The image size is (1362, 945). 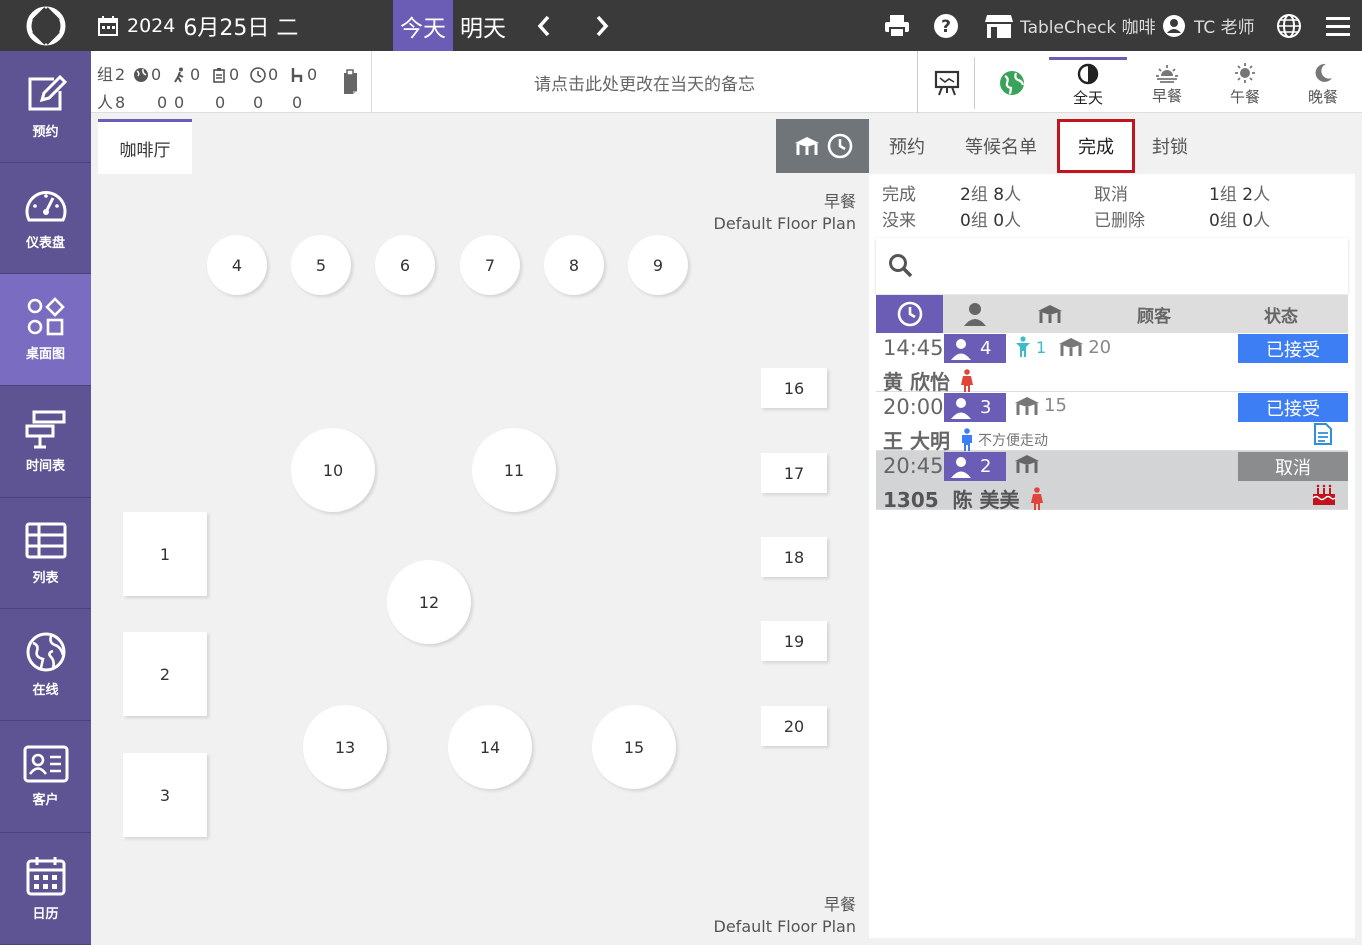 What do you see at coordinates (45, 665) in the screenshot?
I see `sidebar-item-online: 在线` at bounding box center [45, 665].